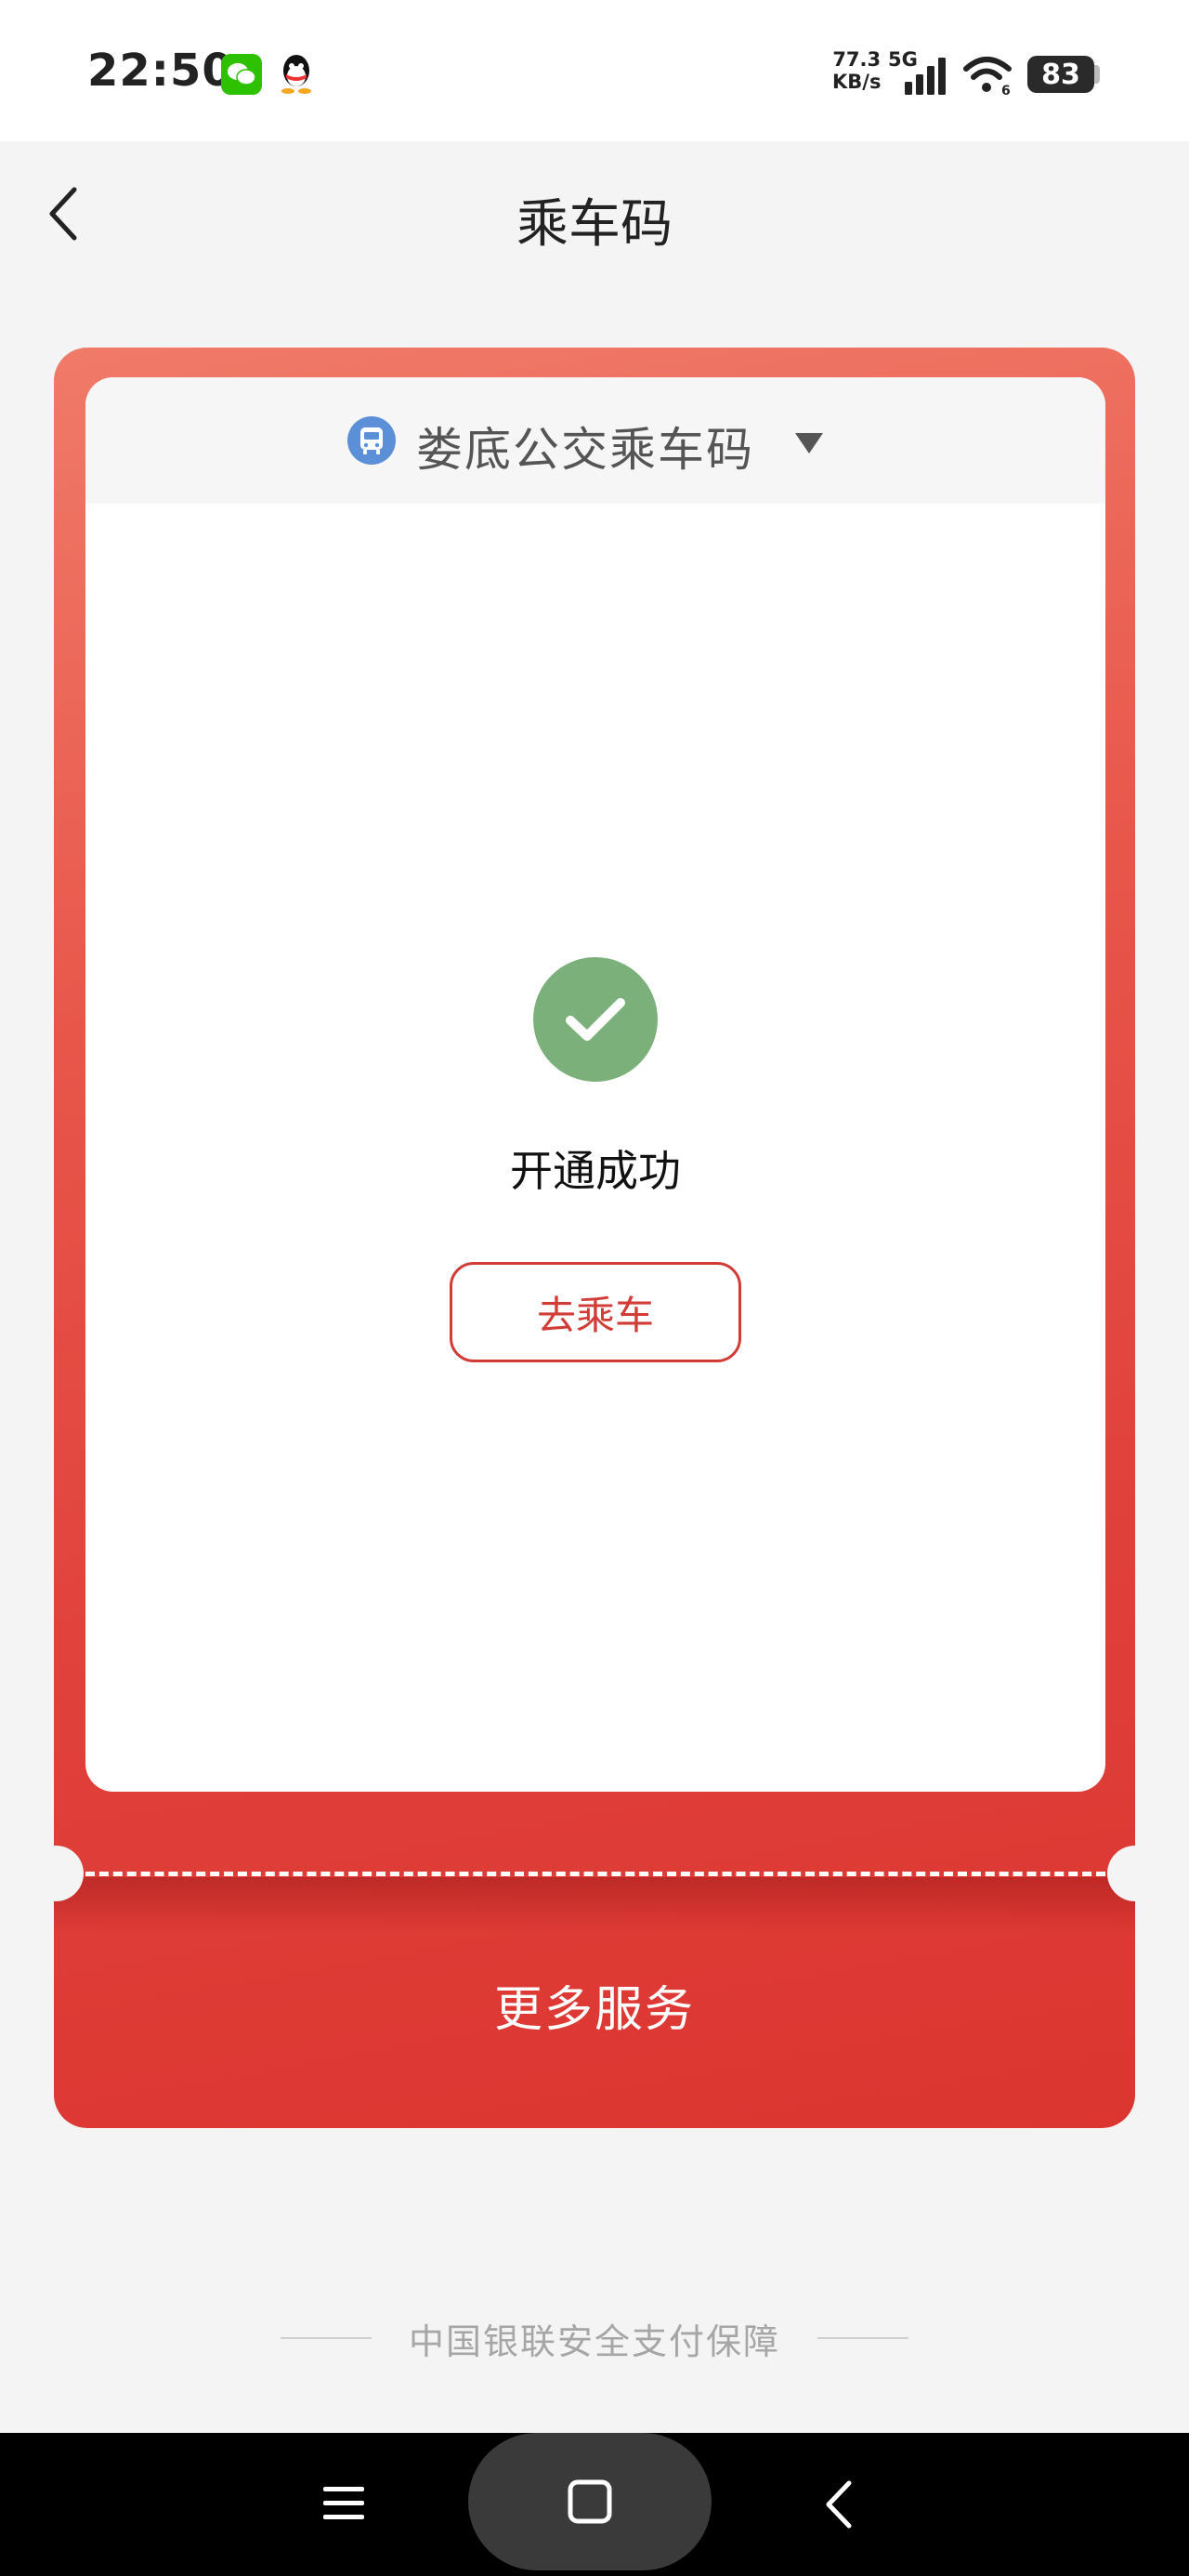 The width and height of the screenshot is (1189, 2576). What do you see at coordinates (594, 2341) in the screenshot?
I see `footer-text: 中国银联安全支付保障` at bounding box center [594, 2341].